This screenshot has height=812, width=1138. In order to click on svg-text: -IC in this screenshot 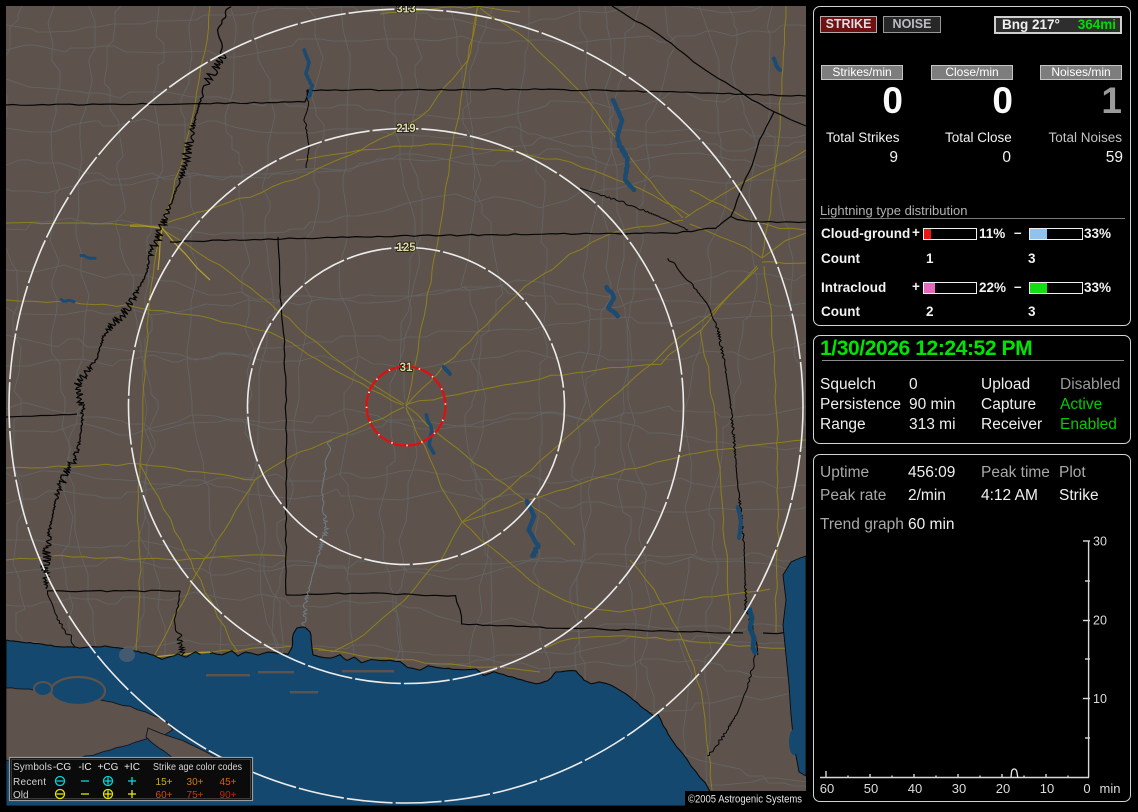, I will do `click(84, 767)`.